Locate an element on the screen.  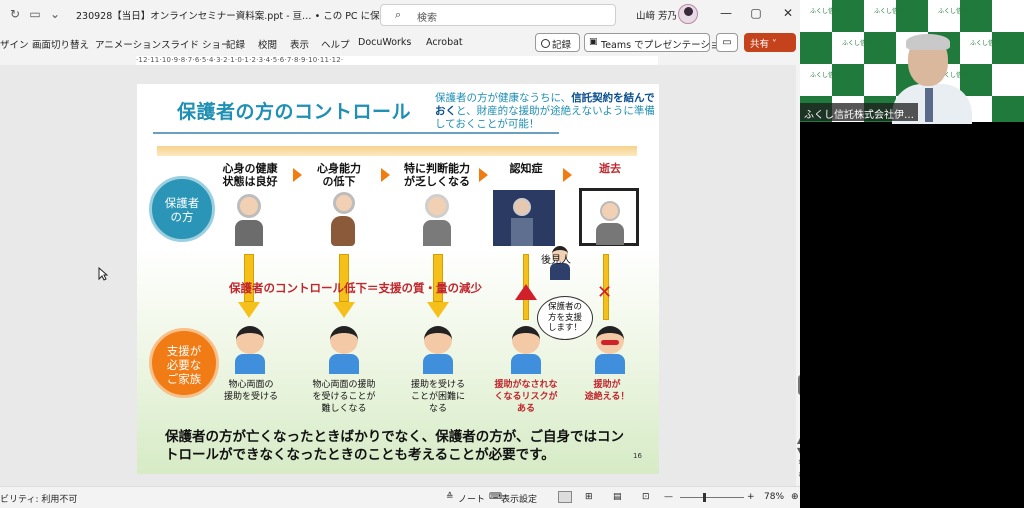
family-member-worried-illustration is located at coordinates (526, 350).